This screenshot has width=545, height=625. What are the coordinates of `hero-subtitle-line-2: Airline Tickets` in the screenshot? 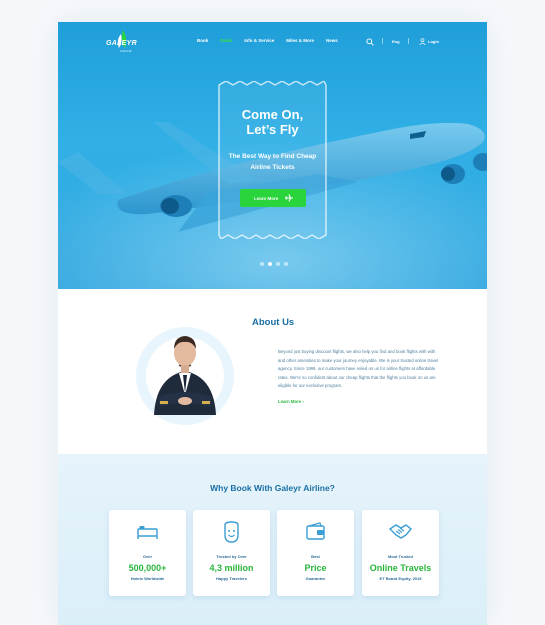 It's located at (272, 167).